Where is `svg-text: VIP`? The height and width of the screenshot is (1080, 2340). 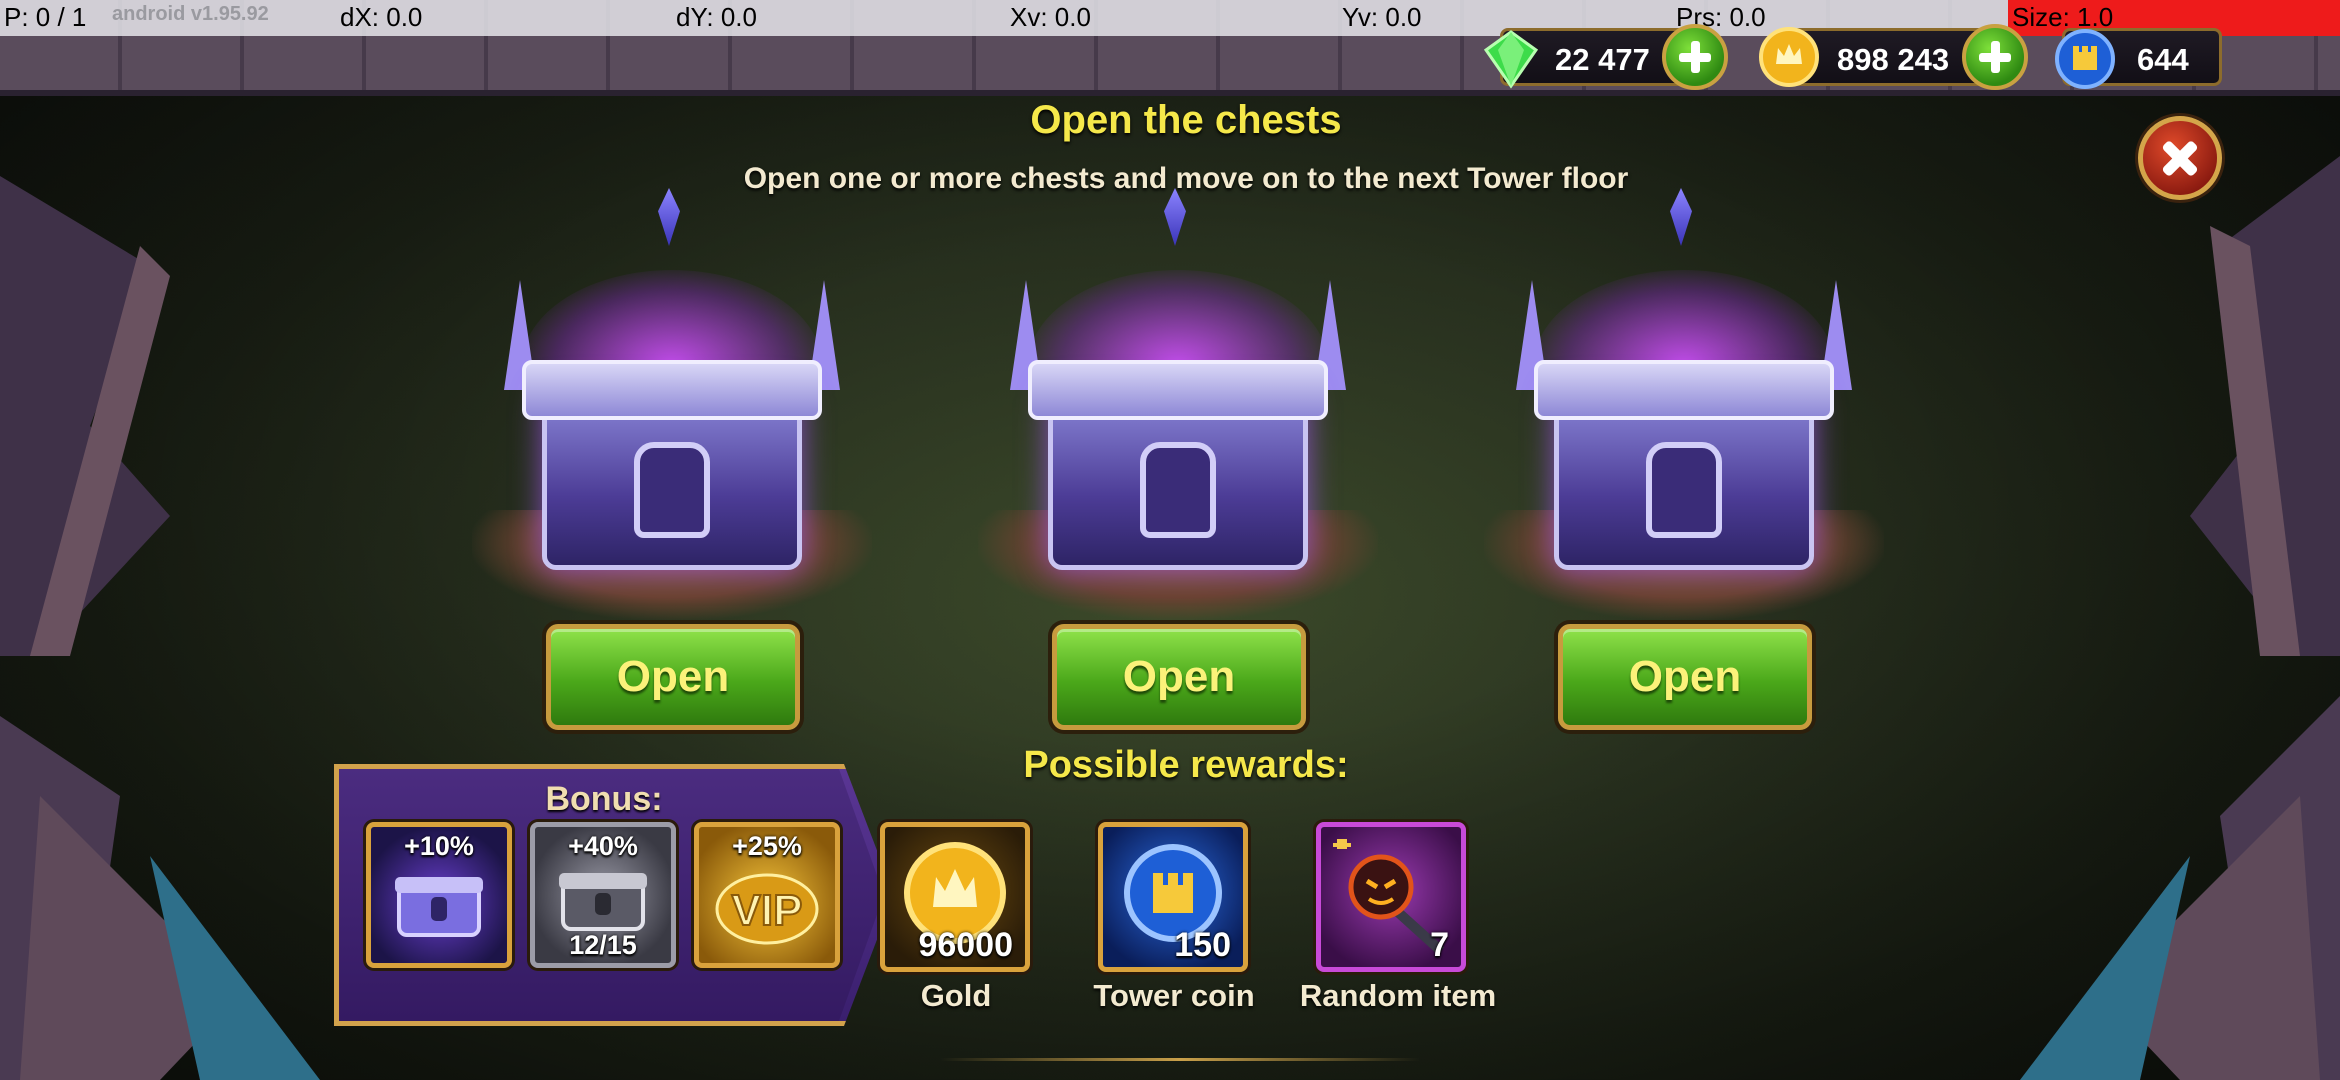
svg-text: VIP is located at coordinates (767, 910).